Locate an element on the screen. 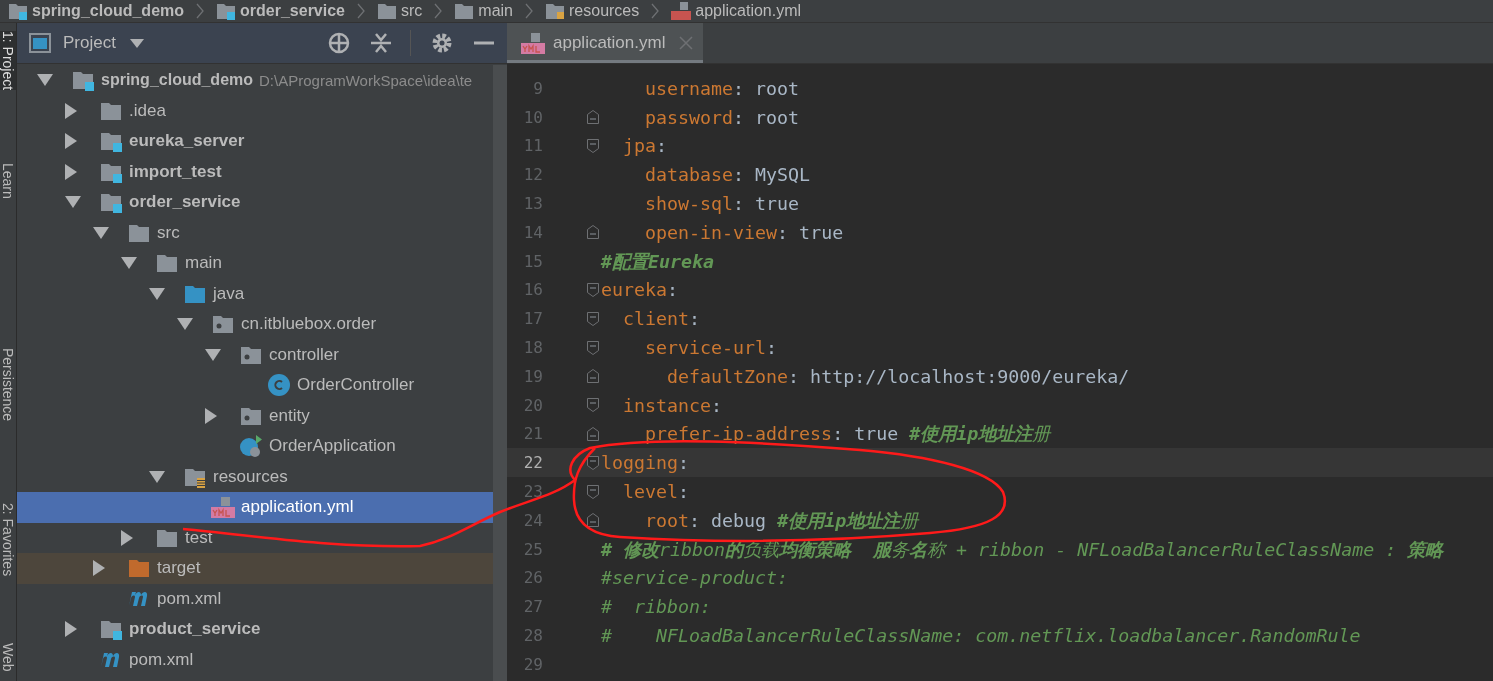 The image size is (1493, 681). code-line: instance: is located at coordinates (672, 405).